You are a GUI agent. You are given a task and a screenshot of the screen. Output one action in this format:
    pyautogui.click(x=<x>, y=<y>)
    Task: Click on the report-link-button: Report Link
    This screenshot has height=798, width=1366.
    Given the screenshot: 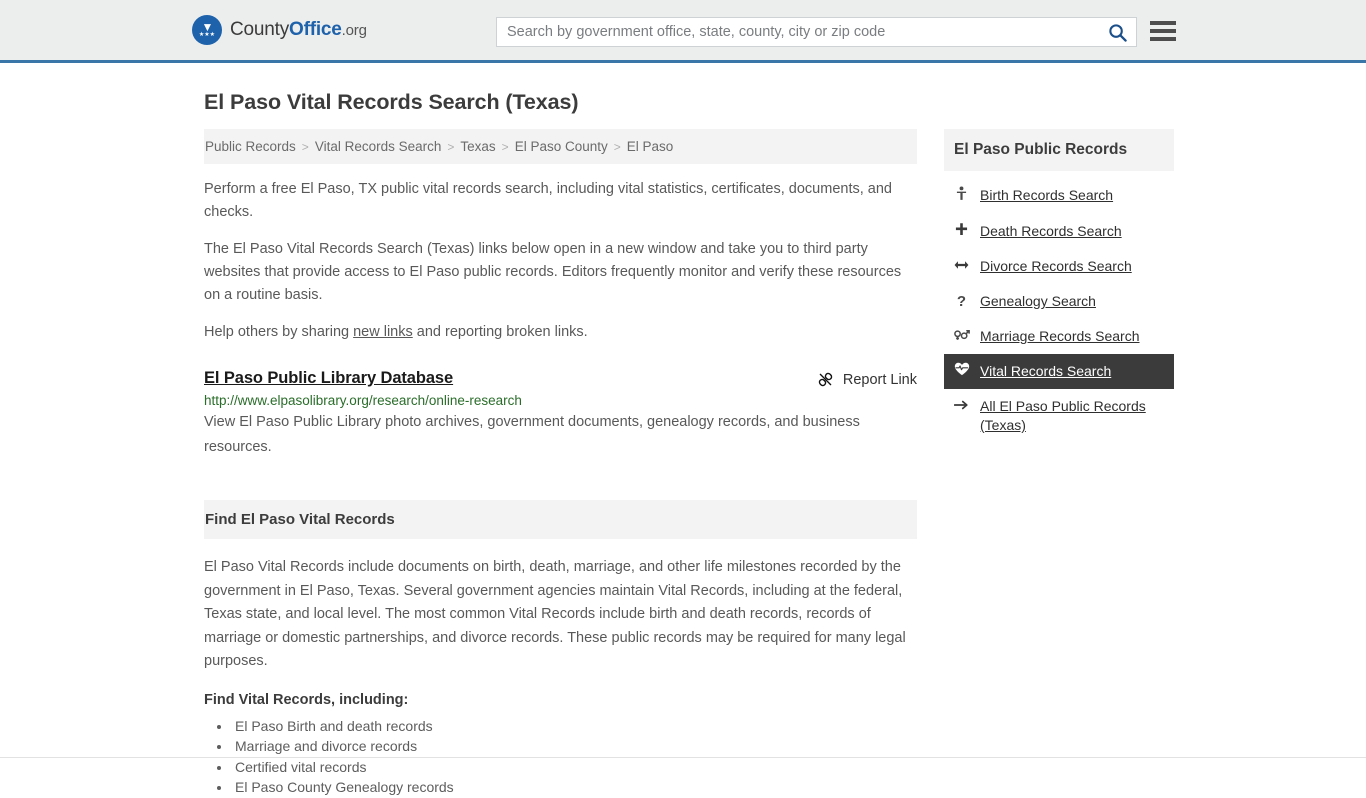 What is the action you would take?
    pyautogui.click(x=867, y=378)
    